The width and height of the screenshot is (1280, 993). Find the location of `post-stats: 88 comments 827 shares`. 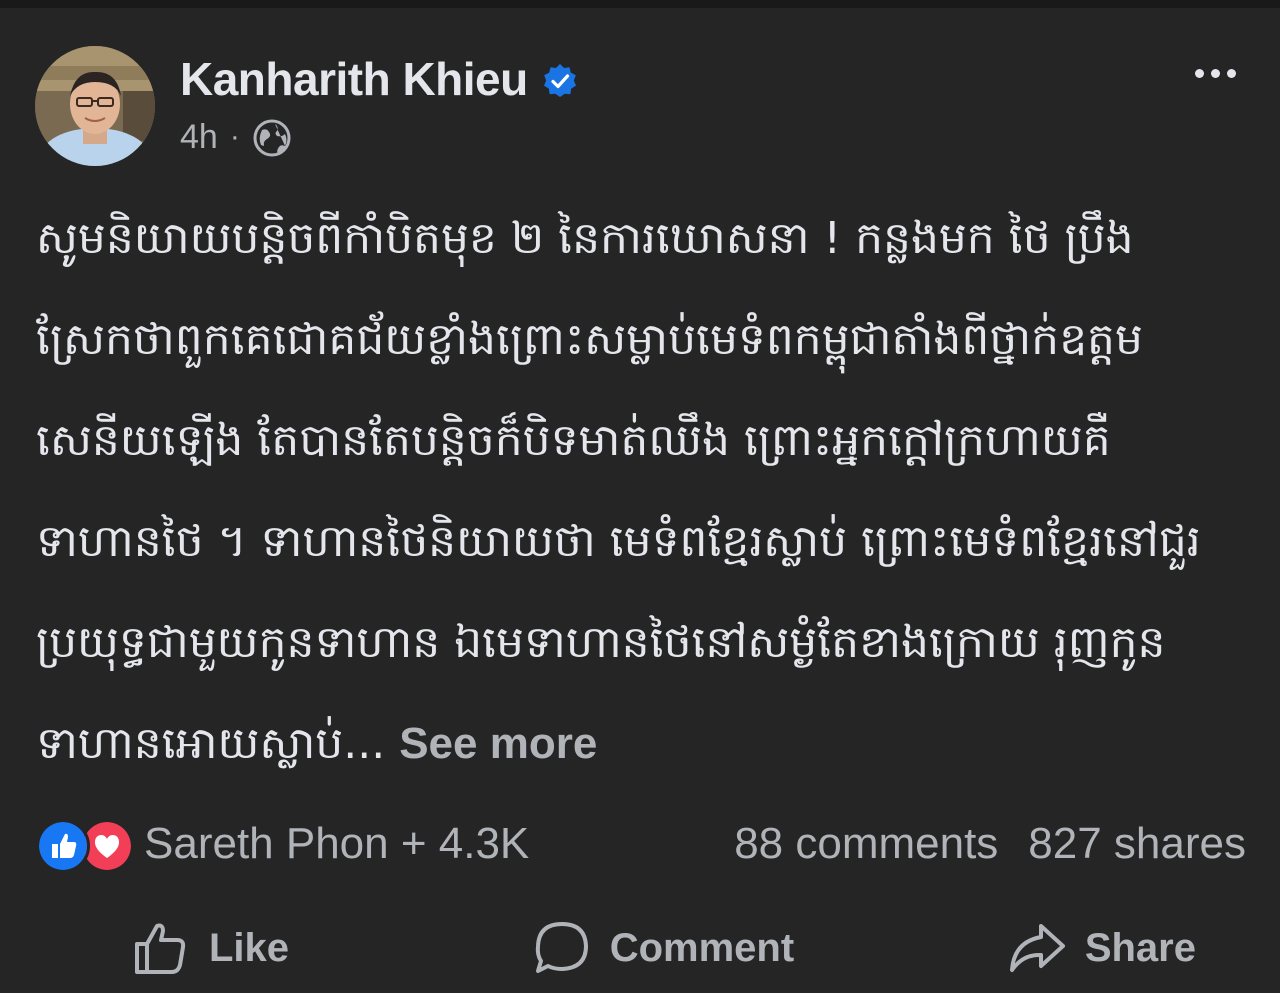

post-stats: 88 comments 827 shares is located at coordinates (990, 844).